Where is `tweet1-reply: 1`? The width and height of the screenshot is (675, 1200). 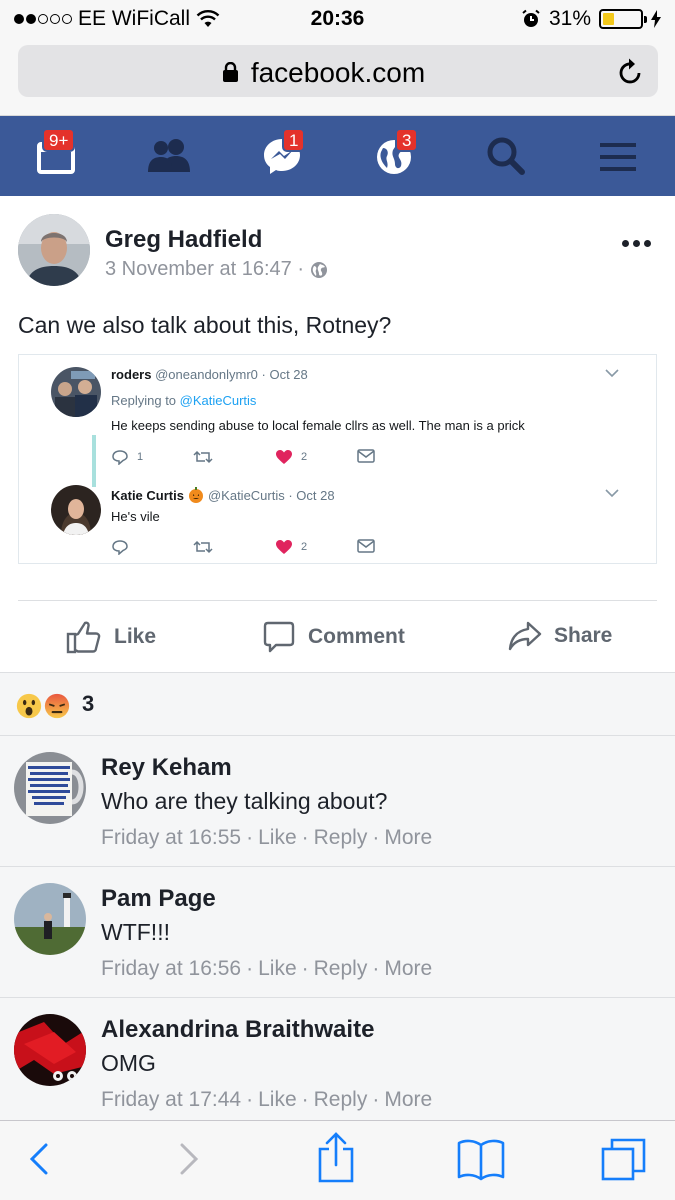 tweet1-reply: 1 is located at coordinates (127, 457).